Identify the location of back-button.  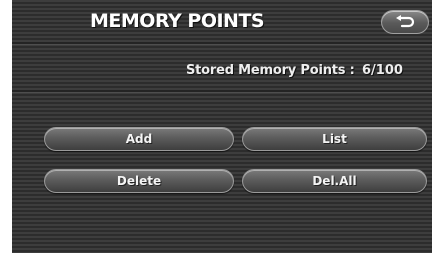
(405, 22).